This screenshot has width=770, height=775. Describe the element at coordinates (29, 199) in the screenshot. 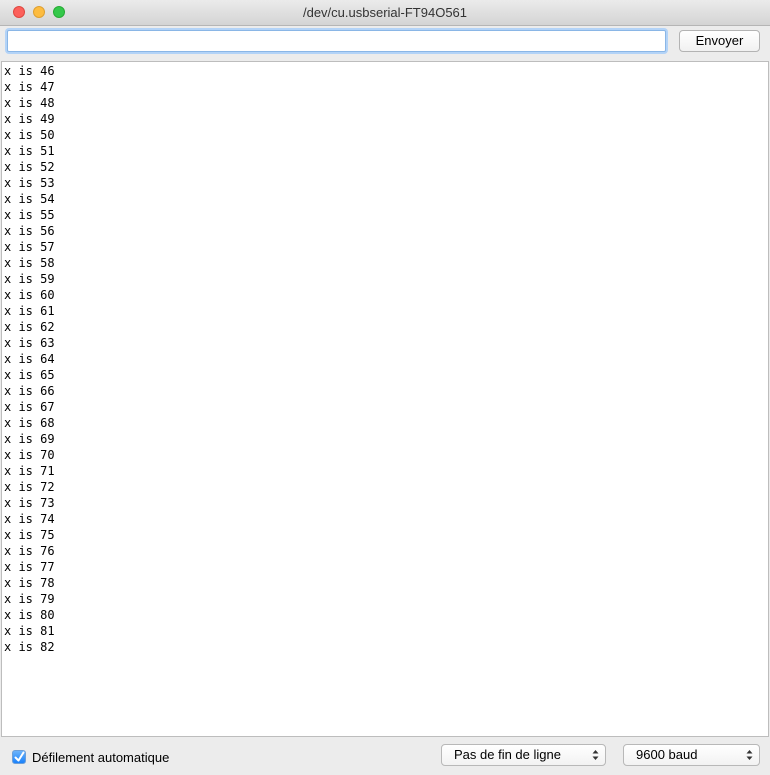

I see `console-line: x is 54` at that location.